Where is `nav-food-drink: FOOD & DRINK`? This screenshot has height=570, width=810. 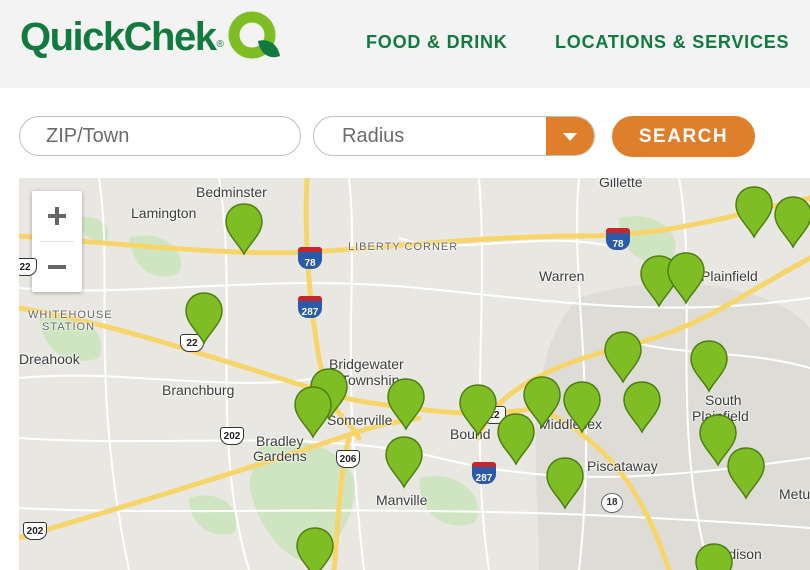
nav-food-drink: FOOD & DRINK is located at coordinates (437, 42).